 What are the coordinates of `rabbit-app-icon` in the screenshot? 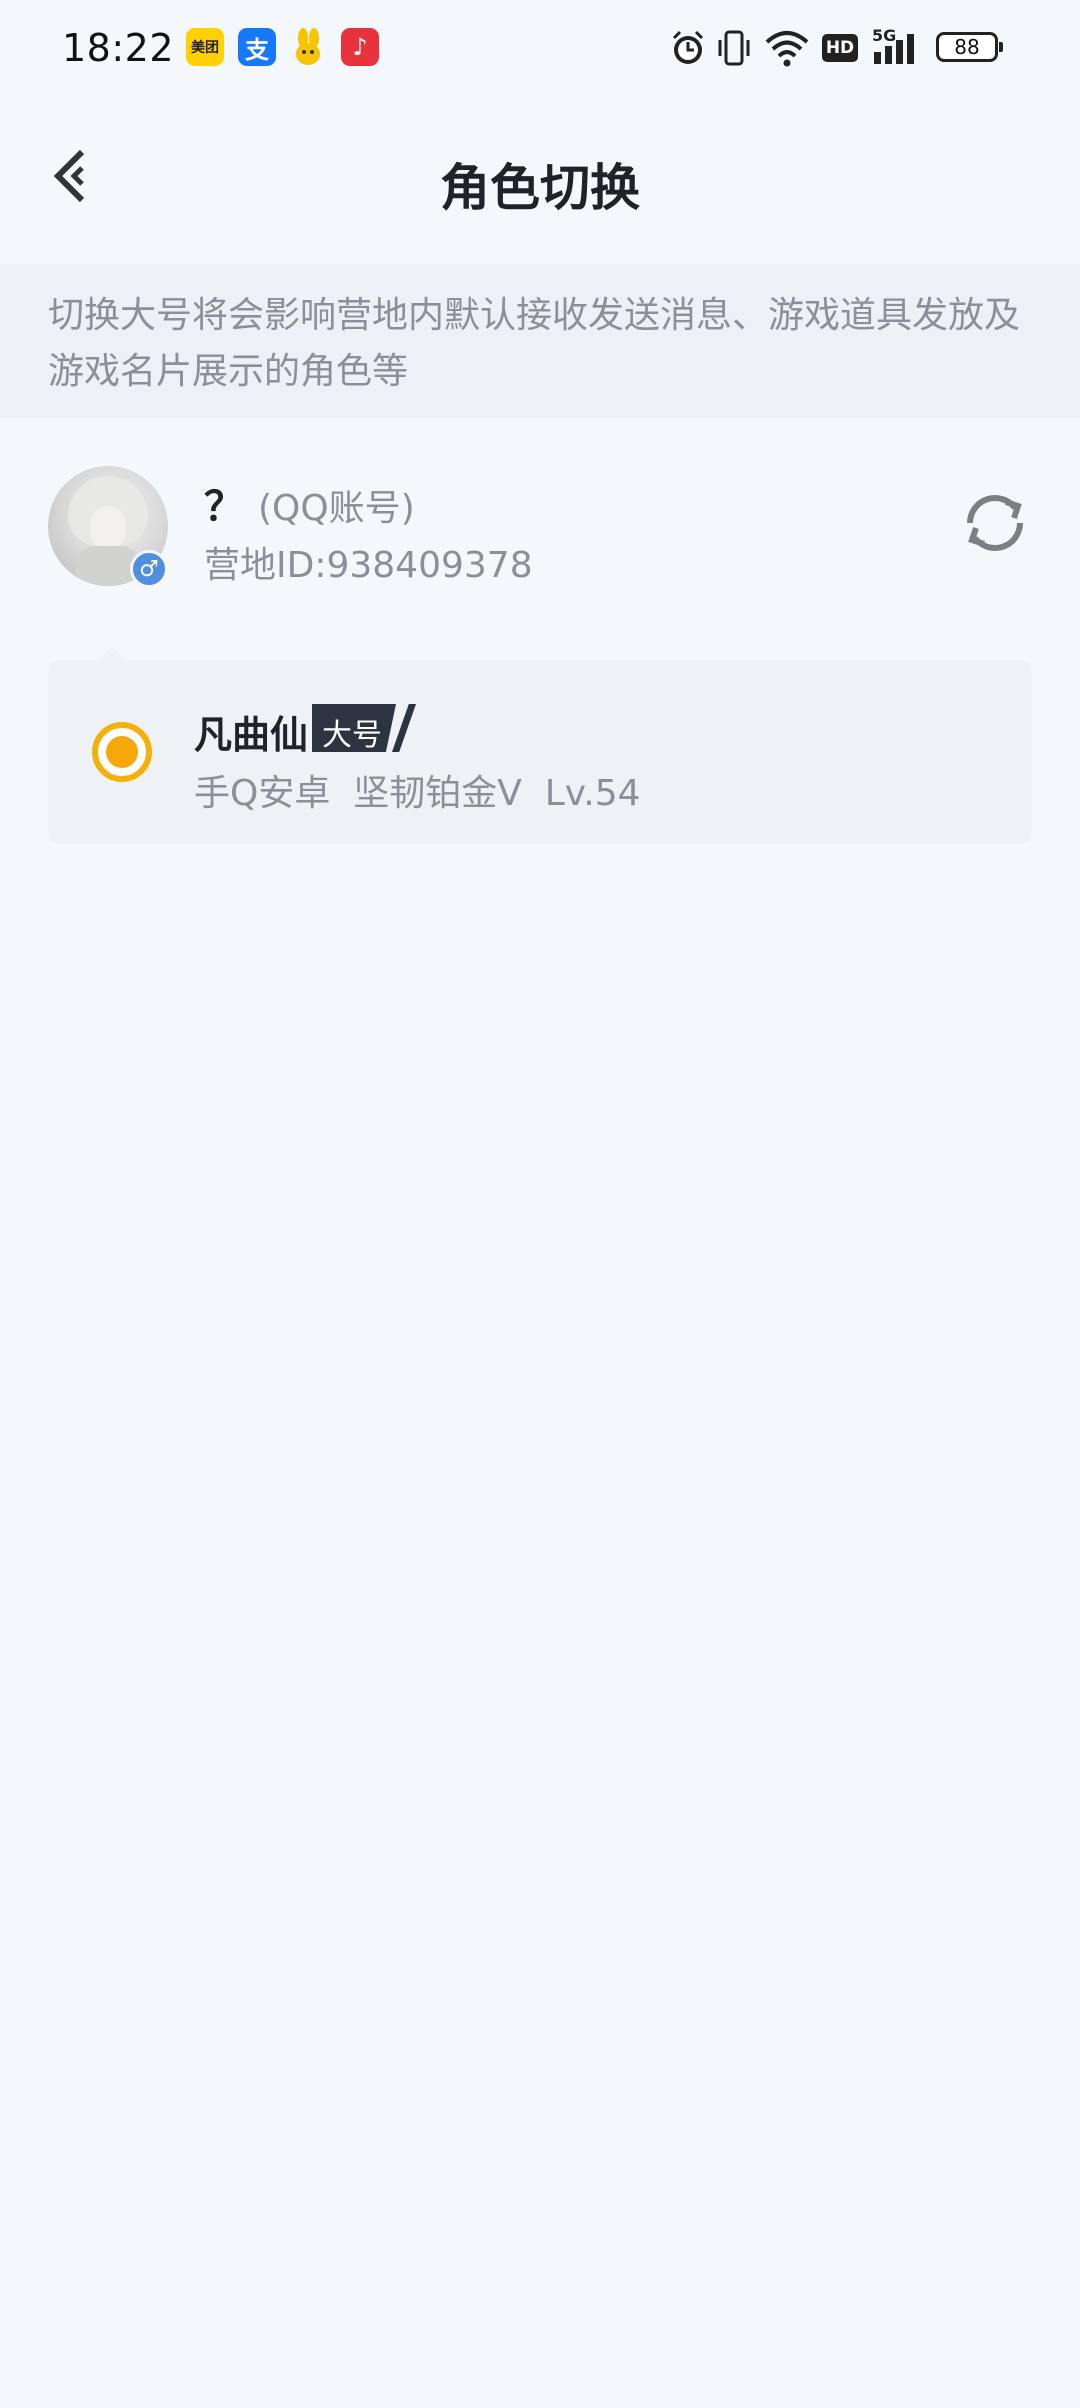 It's located at (308, 47).